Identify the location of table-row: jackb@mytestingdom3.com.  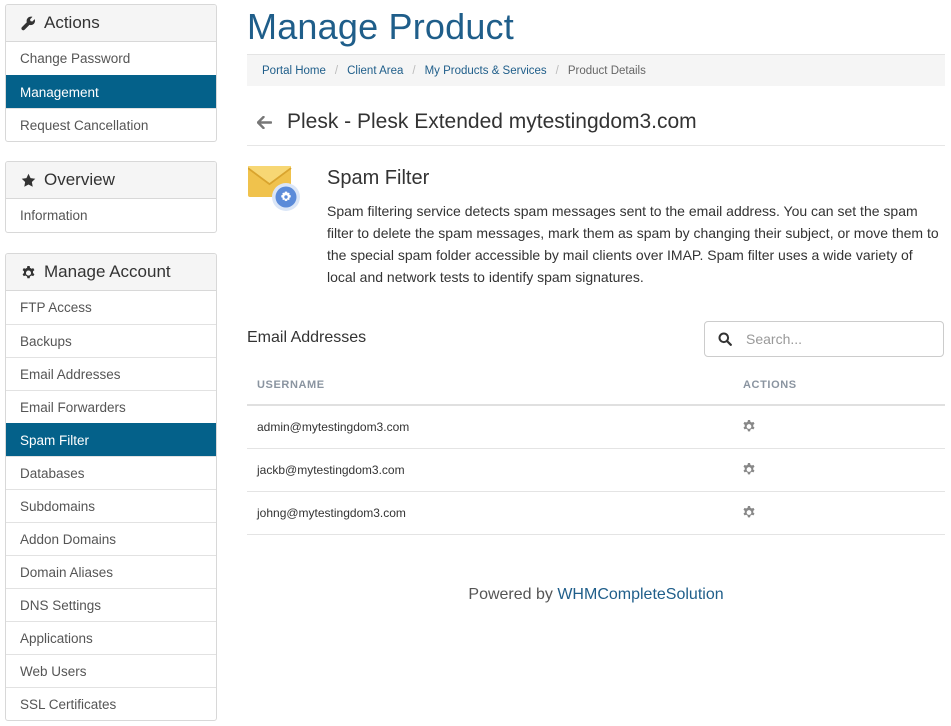
(596, 470).